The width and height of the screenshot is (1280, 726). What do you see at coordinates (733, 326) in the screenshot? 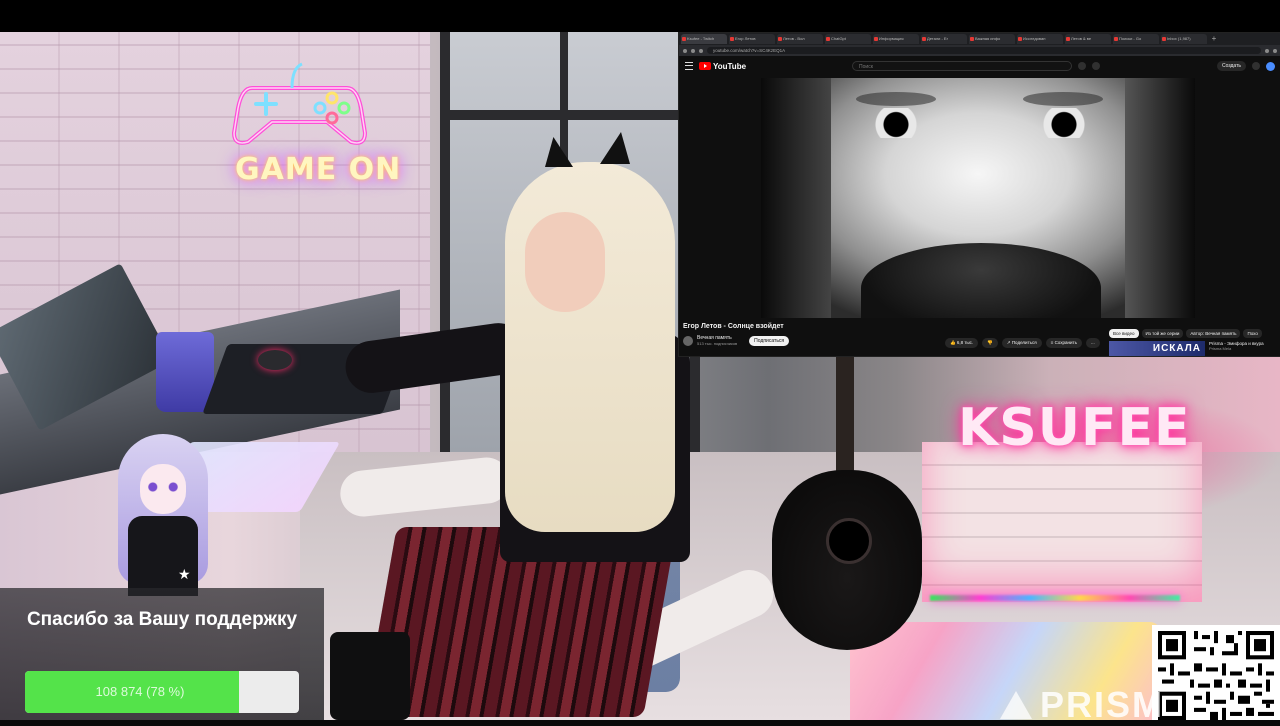
I see `video-title: Егор Летов - Солнце взойдет` at bounding box center [733, 326].